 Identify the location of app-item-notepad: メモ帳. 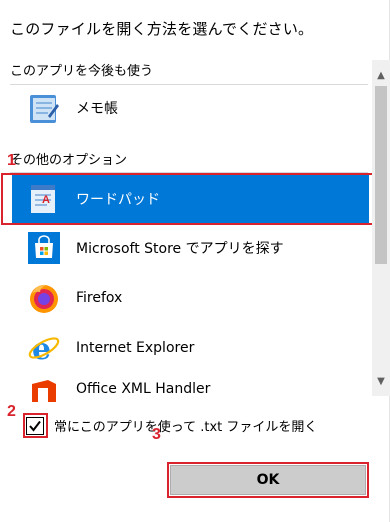
(190, 108).